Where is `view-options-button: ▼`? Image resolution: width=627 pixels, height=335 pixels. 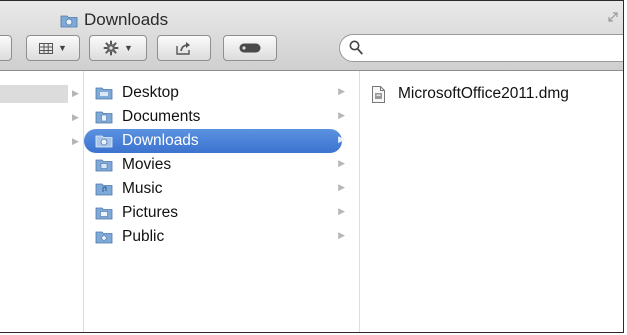
view-options-button: ▼ is located at coordinates (53, 48).